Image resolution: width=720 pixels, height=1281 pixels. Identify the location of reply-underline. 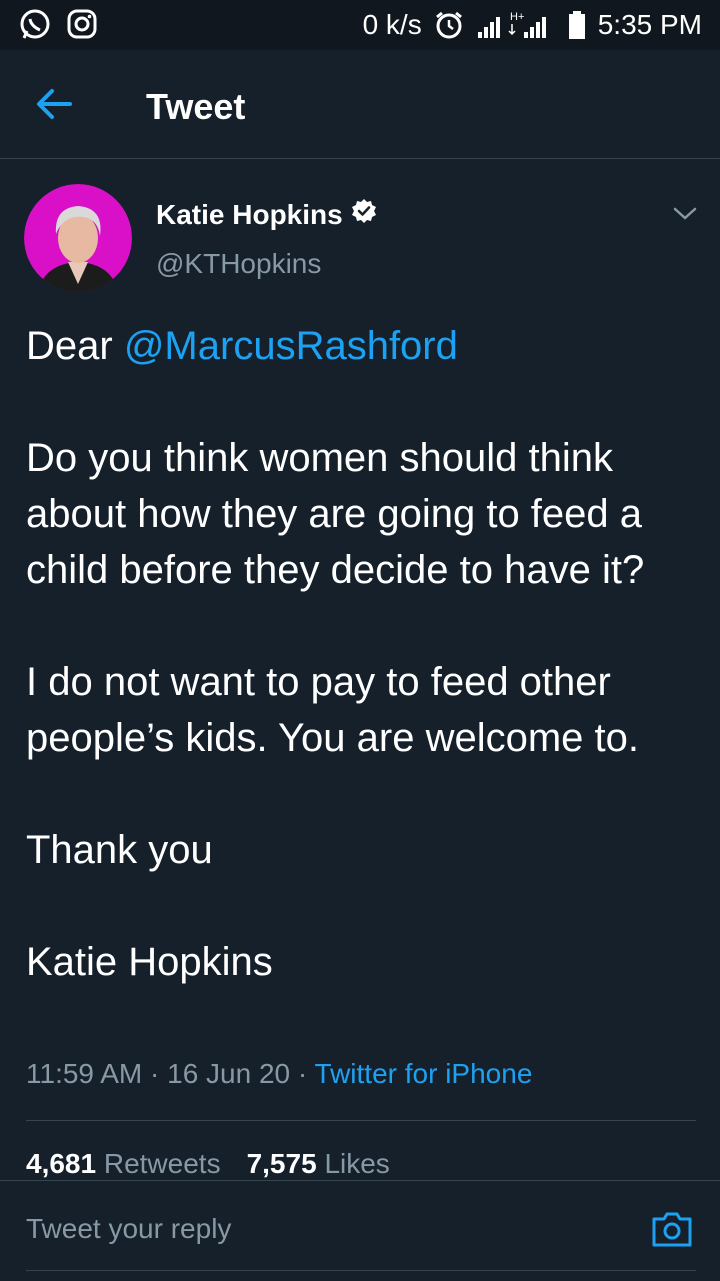
(361, 1270).